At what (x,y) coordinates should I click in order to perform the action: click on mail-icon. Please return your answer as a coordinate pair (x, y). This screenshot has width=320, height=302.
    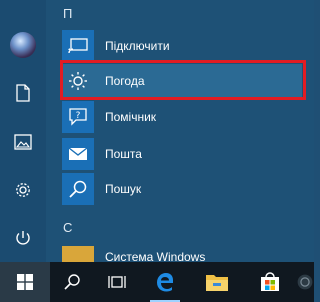
    Looking at the image, I should click on (78, 153).